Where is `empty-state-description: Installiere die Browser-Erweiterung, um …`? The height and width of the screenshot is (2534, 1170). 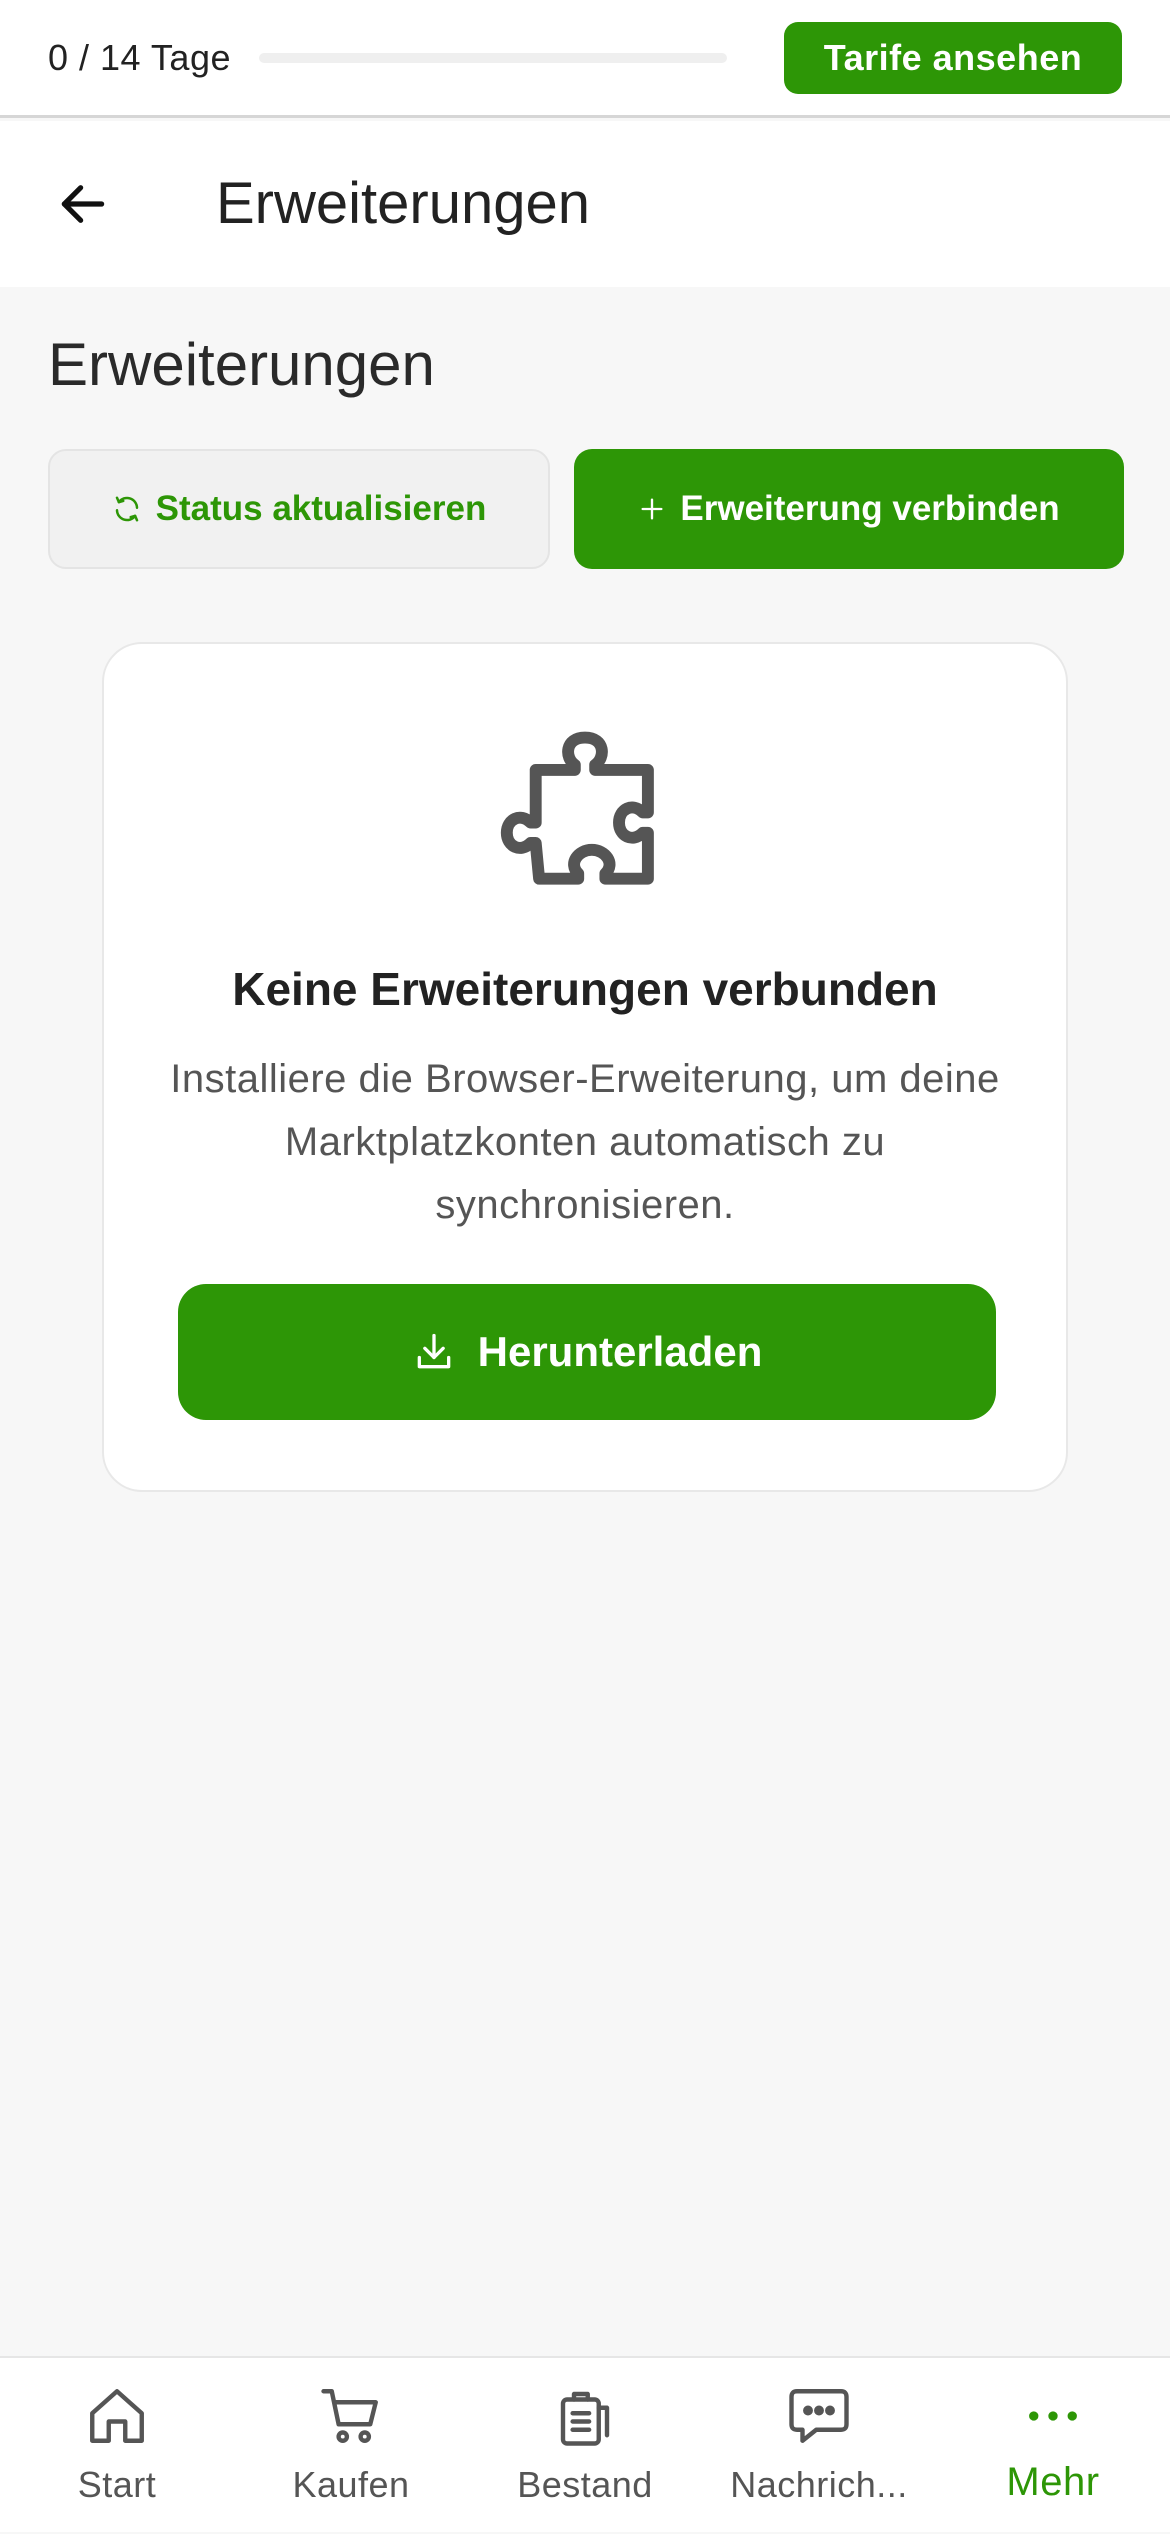 empty-state-description: Installiere die Browser-Erweiterung, um … is located at coordinates (585, 1142).